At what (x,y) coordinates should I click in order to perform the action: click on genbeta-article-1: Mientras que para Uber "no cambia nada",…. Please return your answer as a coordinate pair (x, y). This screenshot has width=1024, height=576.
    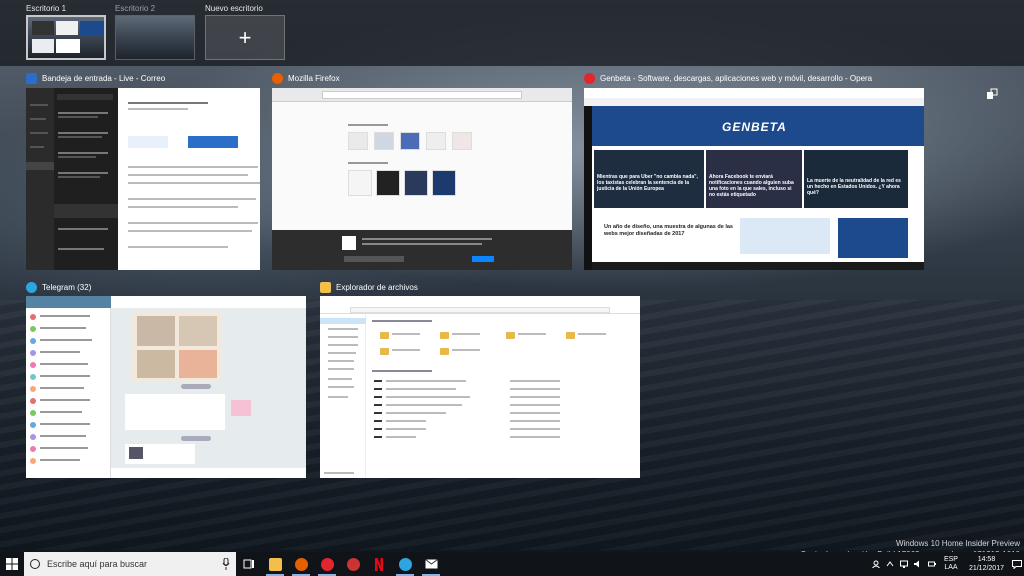
    Looking at the image, I should click on (649, 179).